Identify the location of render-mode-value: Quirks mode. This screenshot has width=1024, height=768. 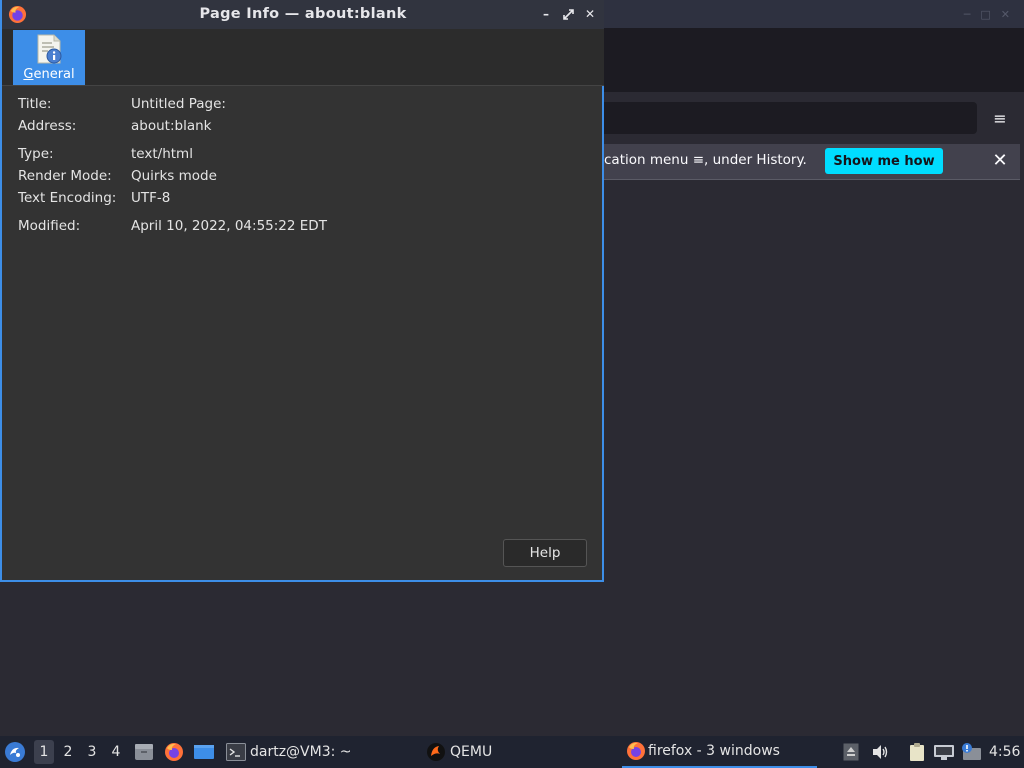
(174, 176).